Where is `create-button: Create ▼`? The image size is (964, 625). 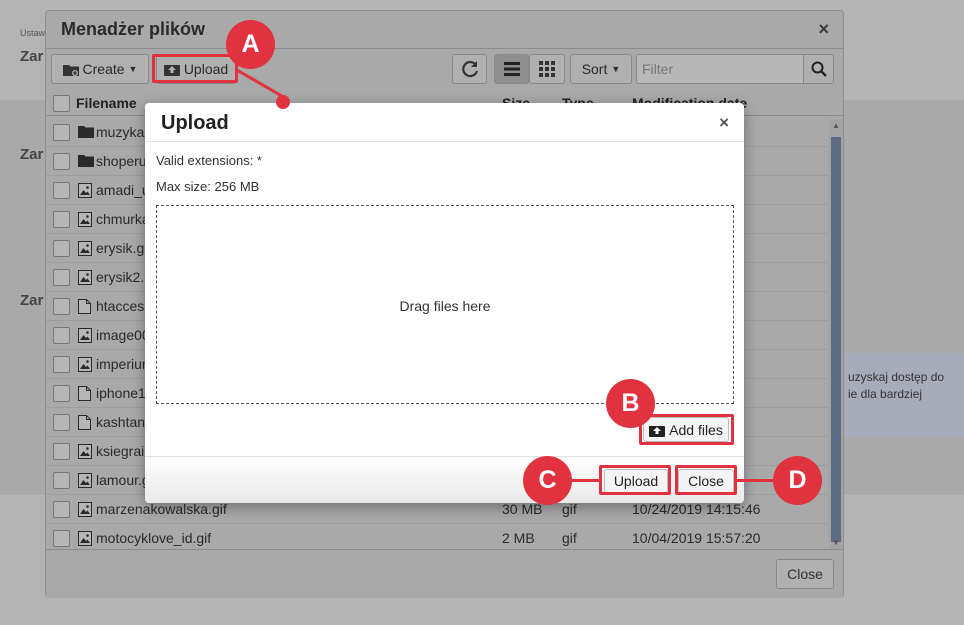 create-button: Create ▼ is located at coordinates (100, 69).